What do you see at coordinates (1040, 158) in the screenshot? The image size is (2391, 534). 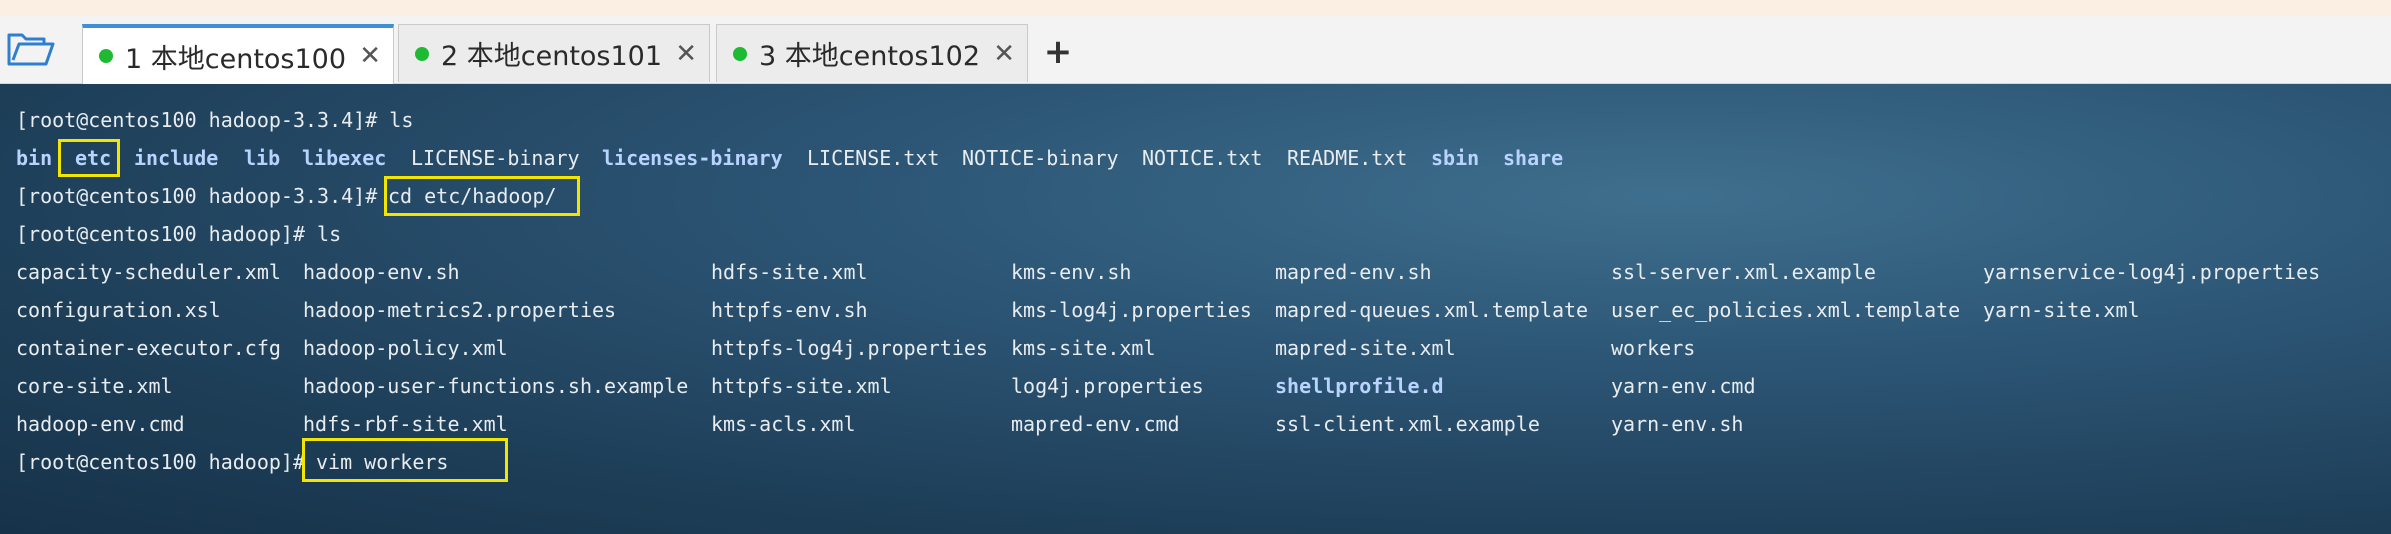 I see `ls-entry-file: NOTICE-binary` at bounding box center [1040, 158].